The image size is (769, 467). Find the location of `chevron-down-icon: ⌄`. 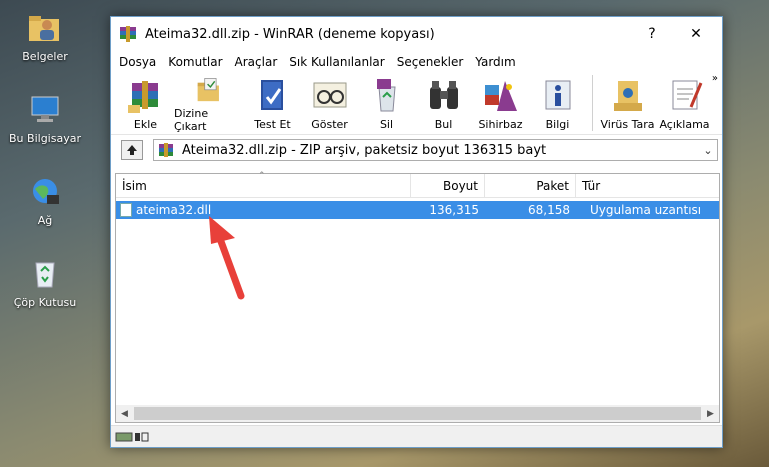

chevron-down-icon: ⌄ is located at coordinates (708, 150).